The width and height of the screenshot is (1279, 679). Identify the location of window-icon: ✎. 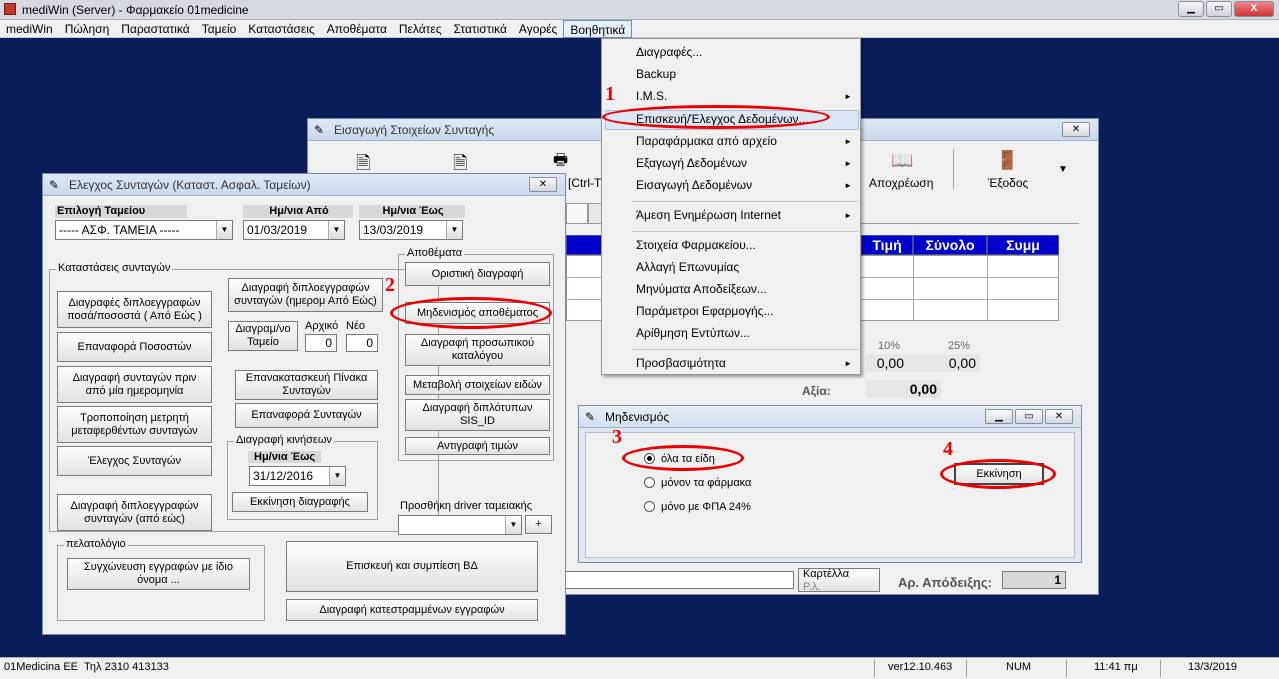
(590, 417).